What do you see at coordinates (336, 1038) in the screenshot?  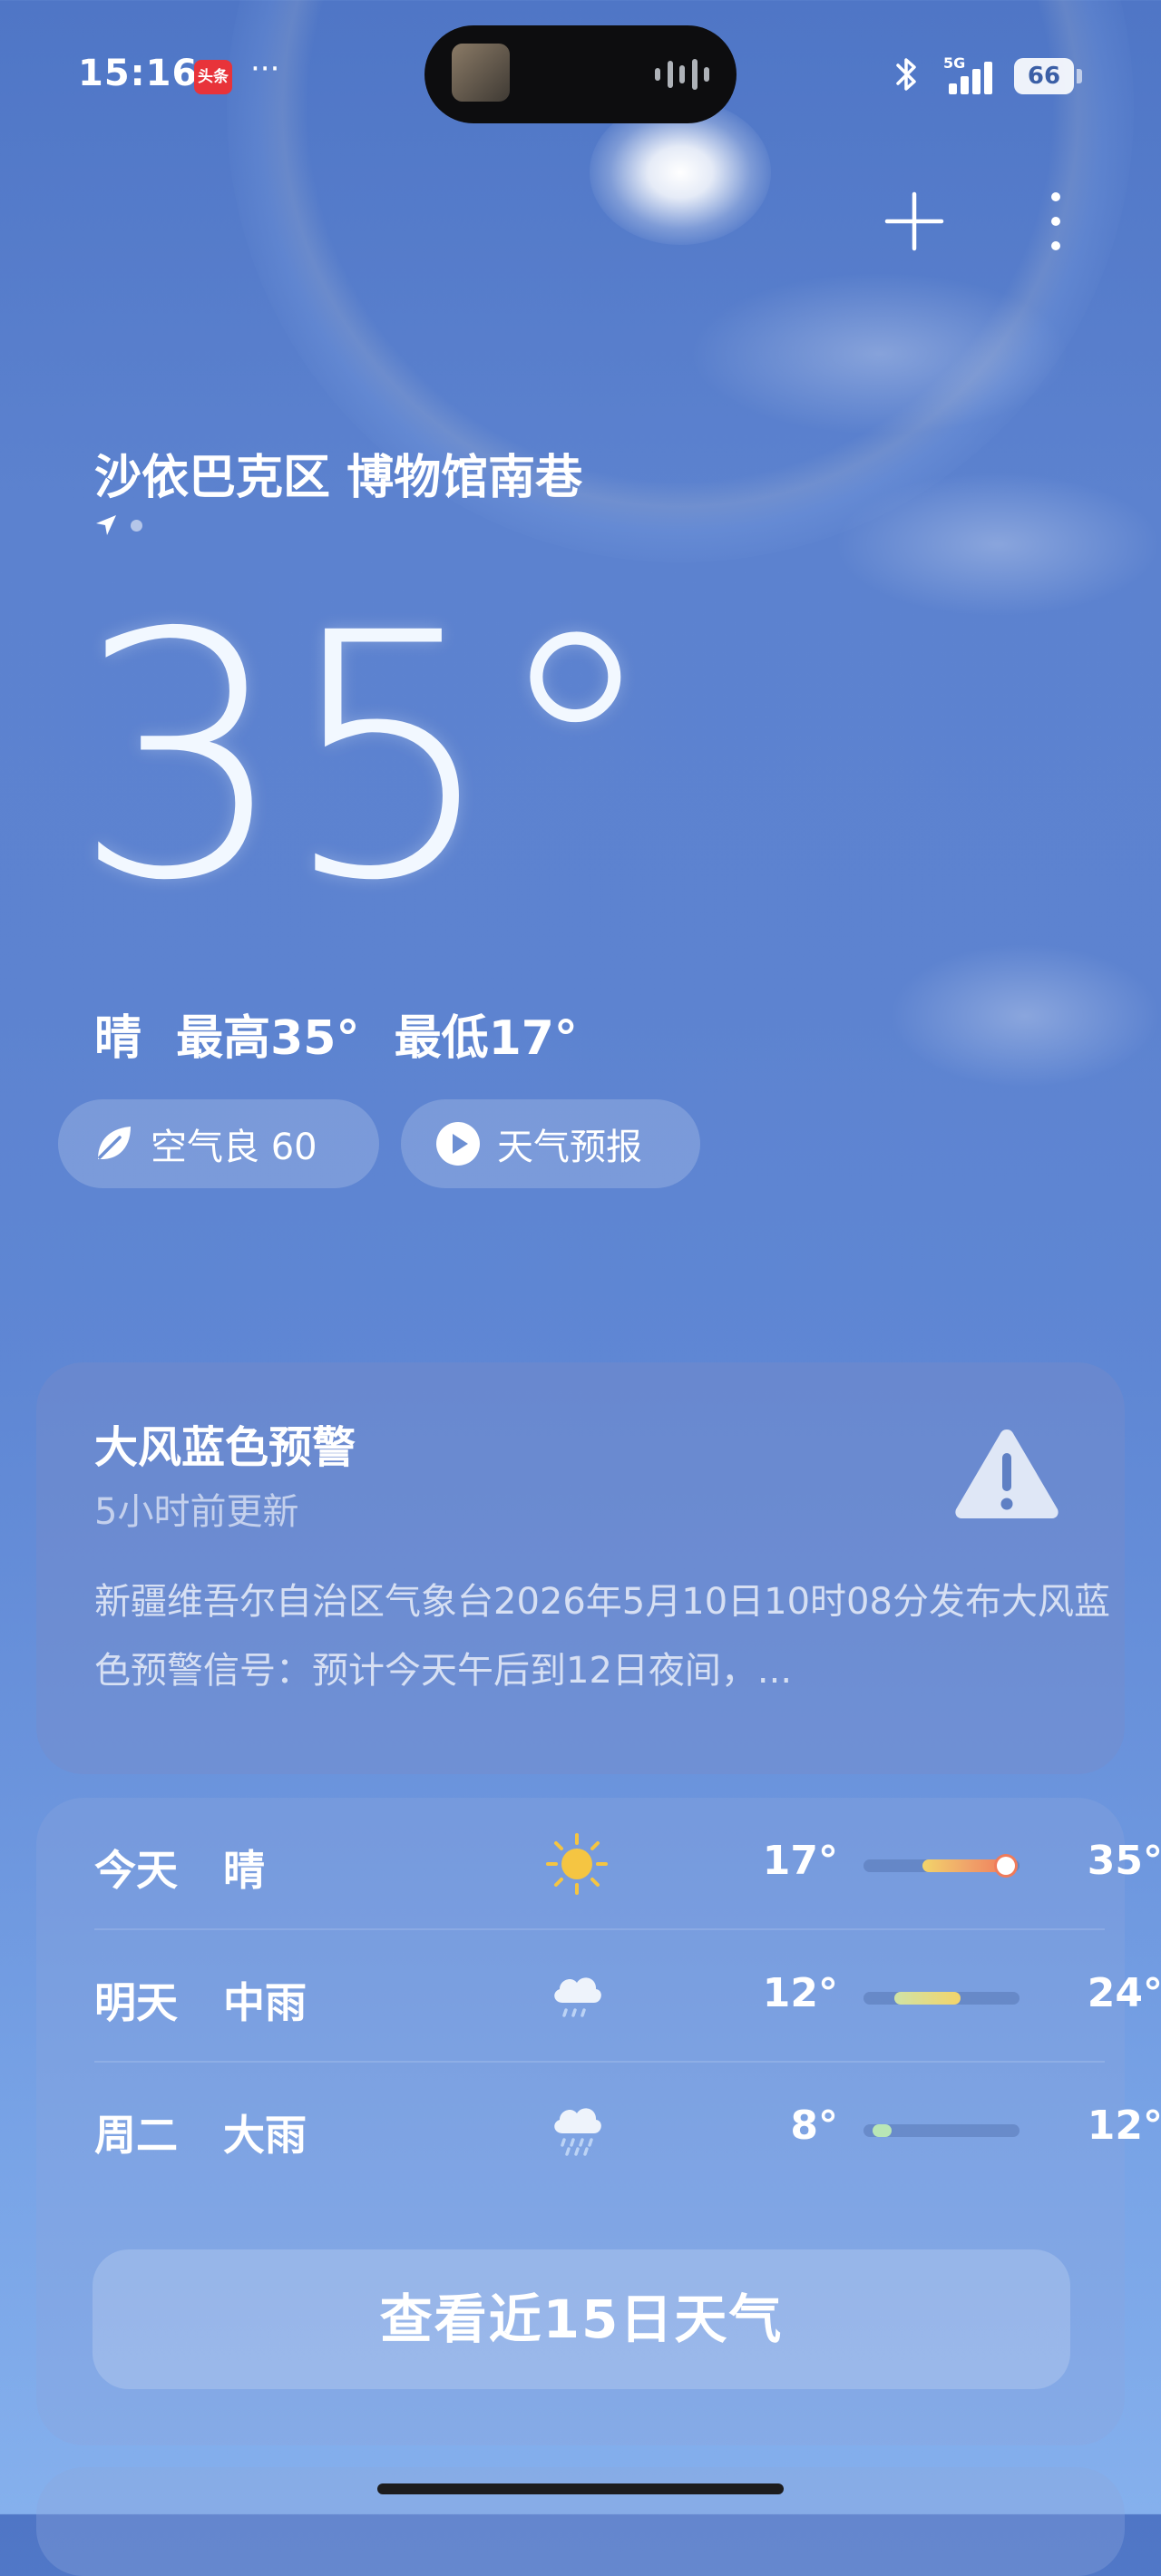 I see `weather-summary: 晴 最高35° 最低17°` at bounding box center [336, 1038].